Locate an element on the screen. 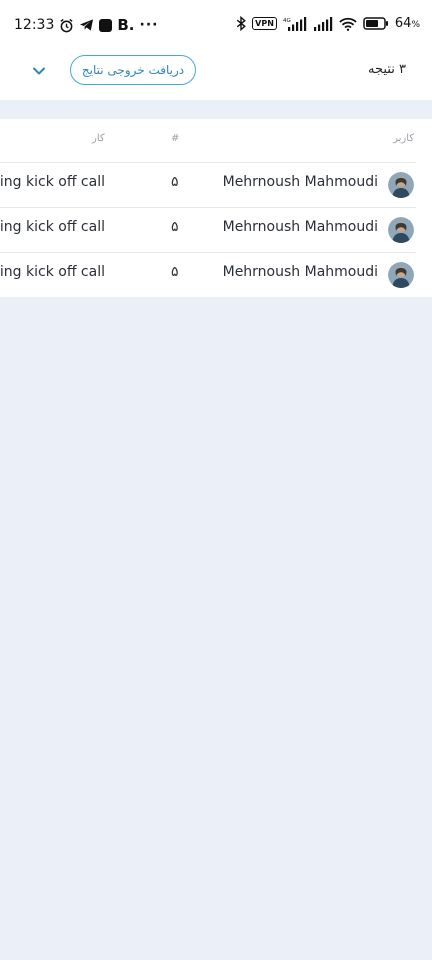 Image resolution: width=432 pixels, height=960 pixels. bluetooth-icon is located at coordinates (241, 23).